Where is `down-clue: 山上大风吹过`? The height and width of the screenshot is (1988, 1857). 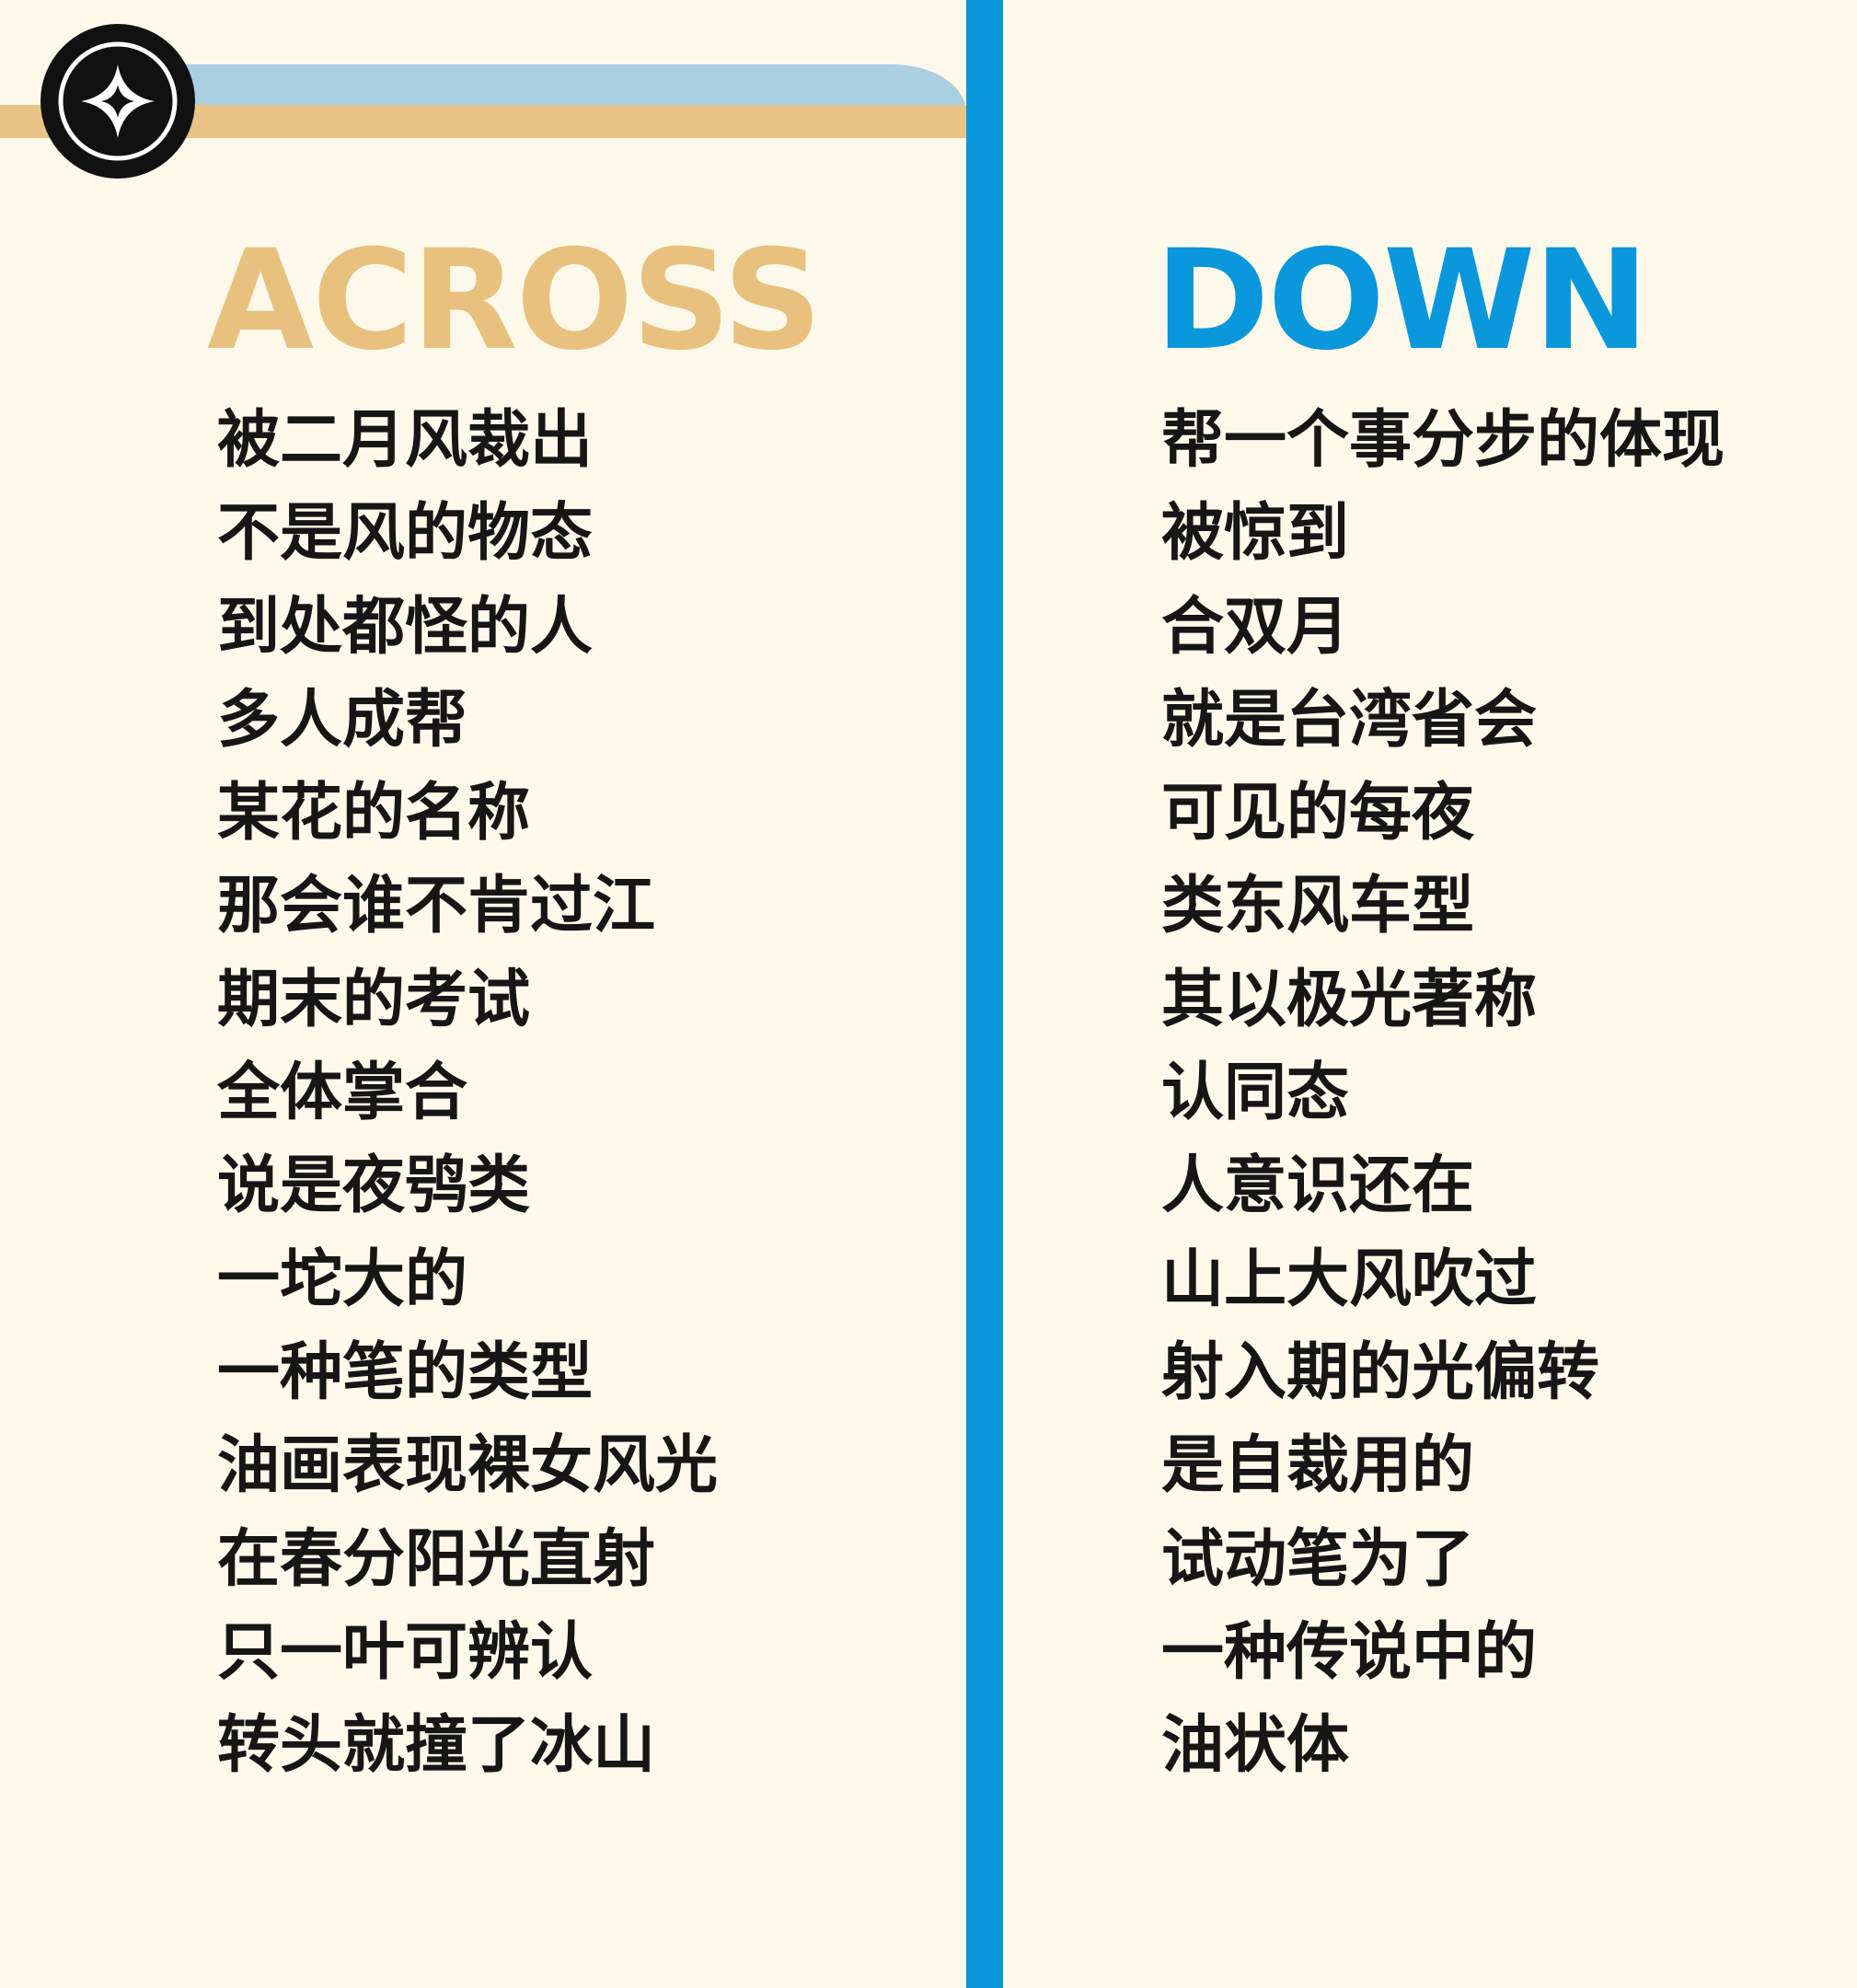 down-clue: 山上大风吹过 is located at coordinates (1349, 1279).